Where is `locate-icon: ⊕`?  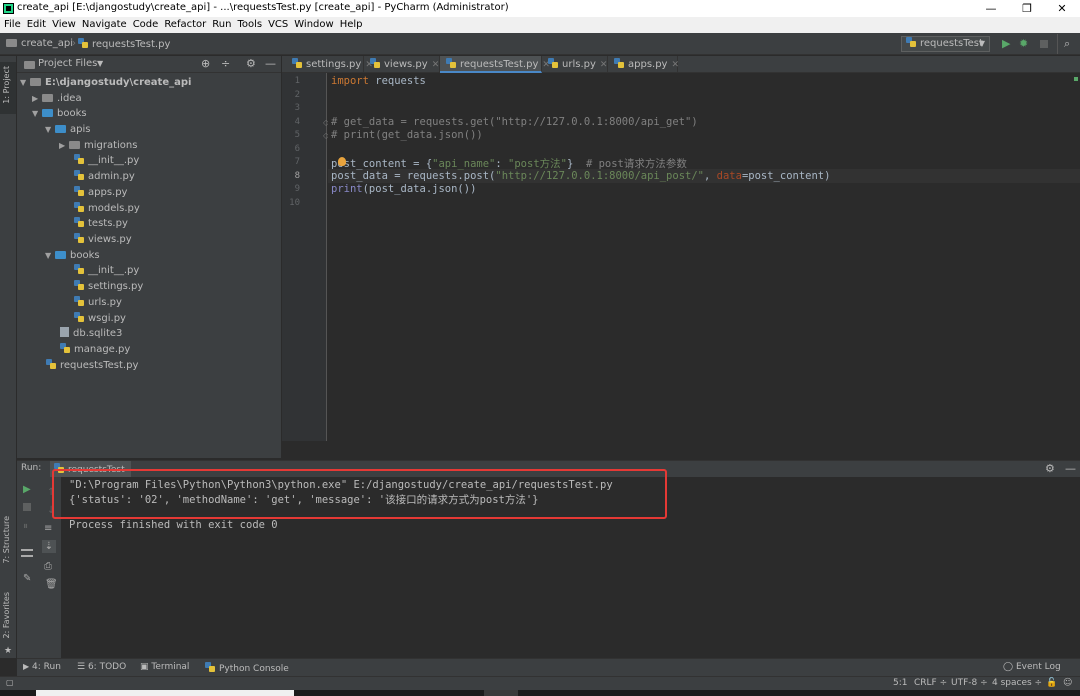 locate-icon: ⊕ is located at coordinates (205, 63).